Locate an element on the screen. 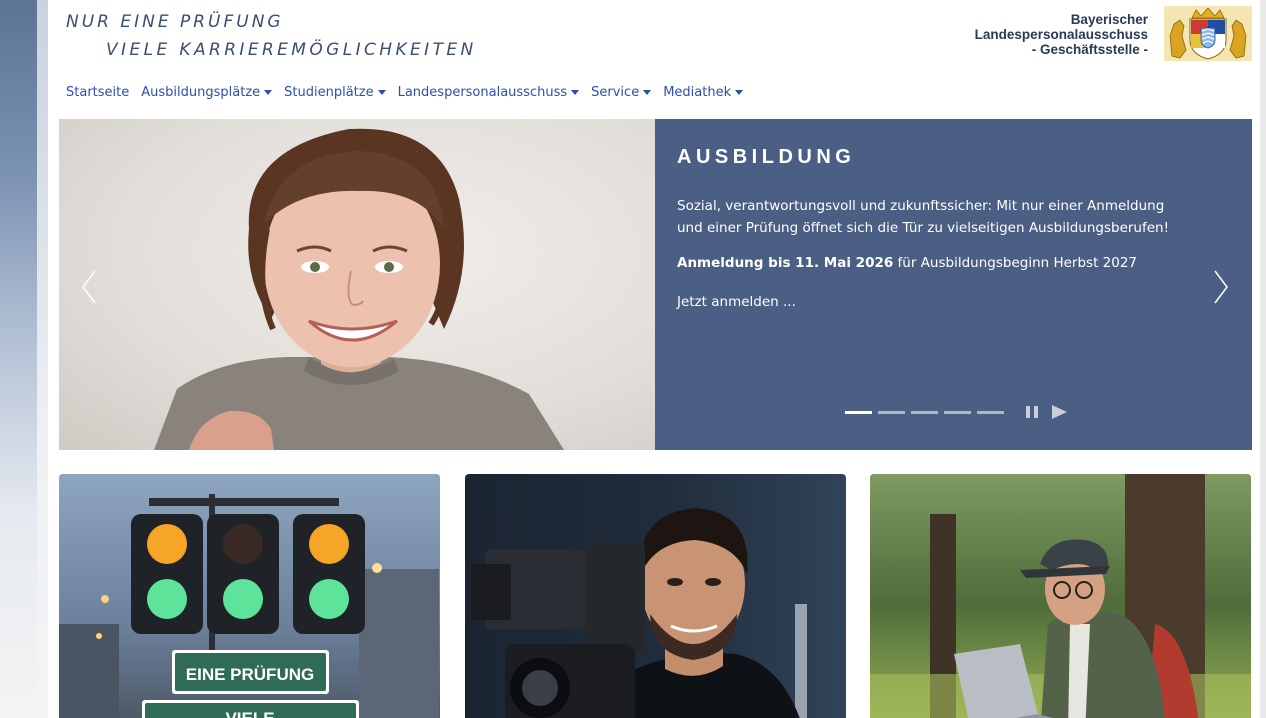 This screenshot has width=1266, height=718. pause-icon is located at coordinates (1032, 412).